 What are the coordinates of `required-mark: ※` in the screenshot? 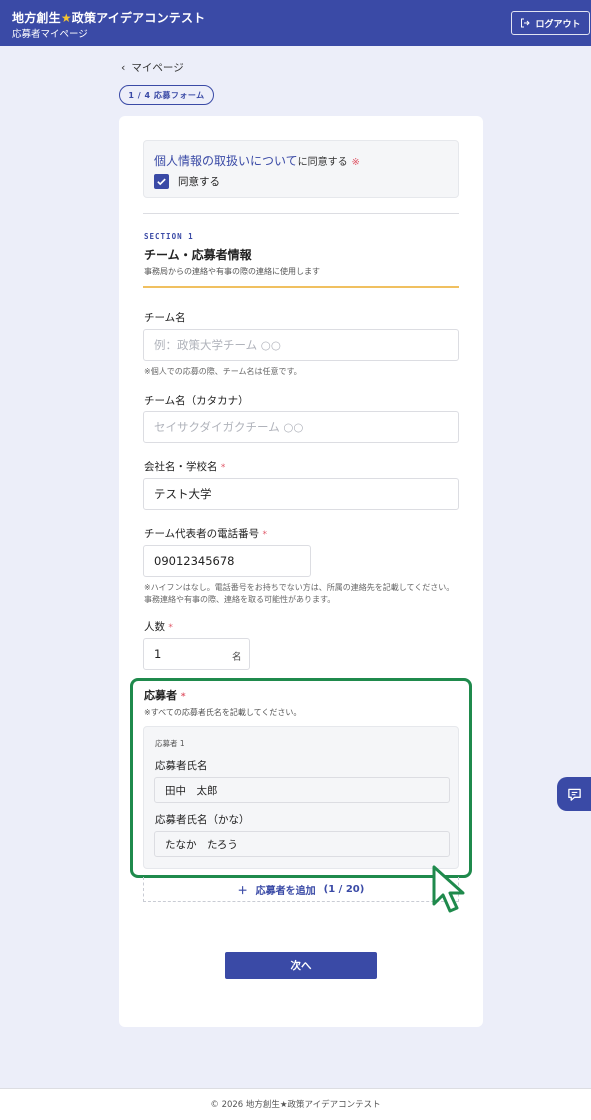 It's located at (355, 162).